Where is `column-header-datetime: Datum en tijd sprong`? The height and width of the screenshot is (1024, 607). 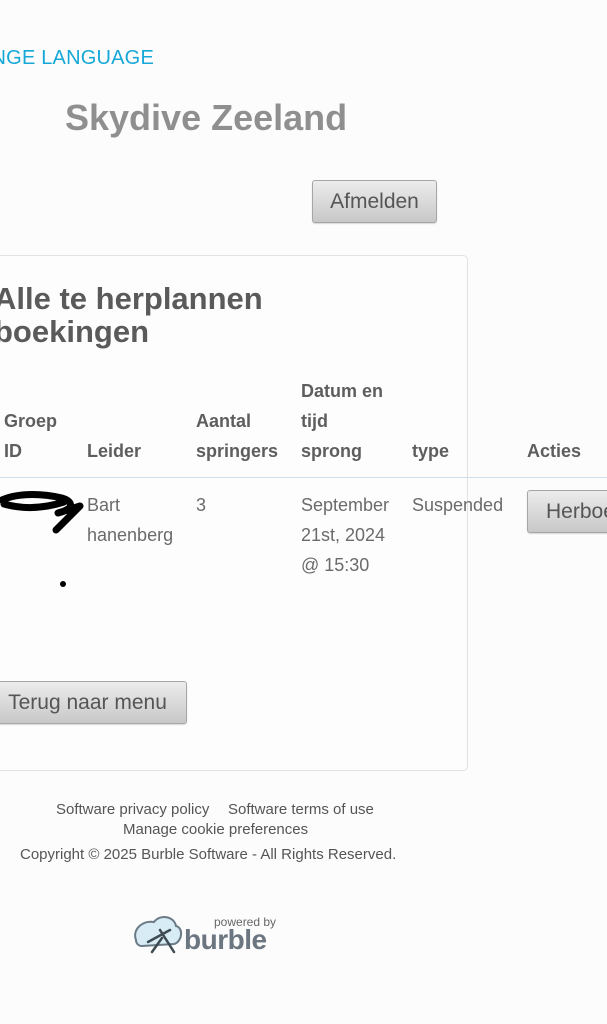
column-header-datetime: Datum en tijd sprong is located at coordinates (342, 421).